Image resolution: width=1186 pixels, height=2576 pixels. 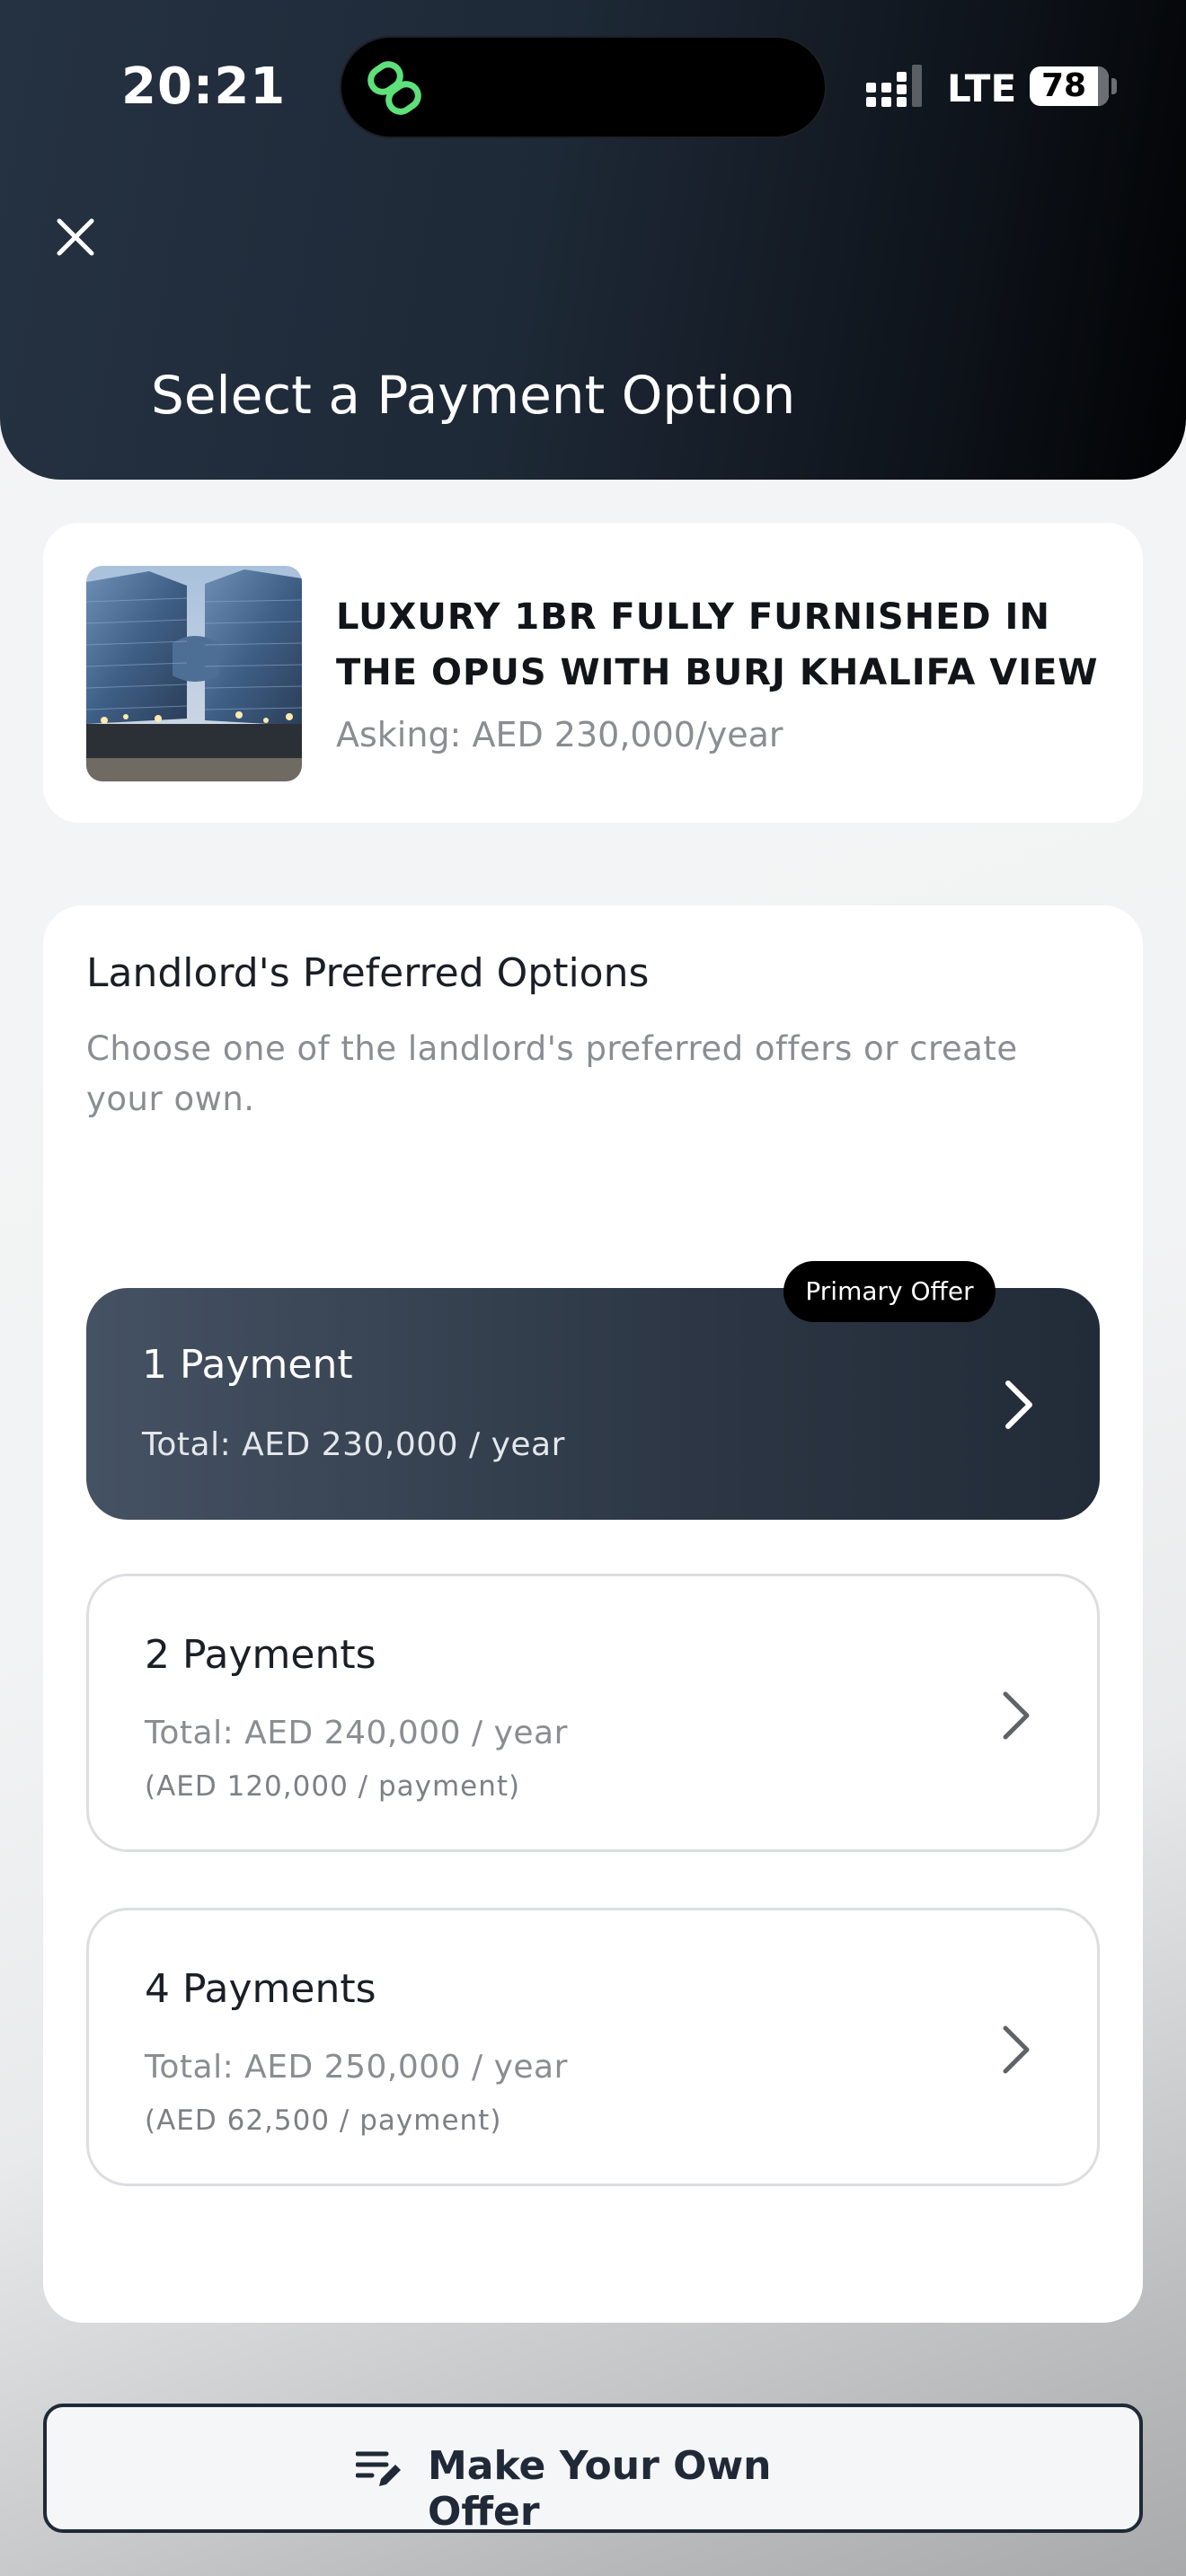 What do you see at coordinates (323, 2120) in the screenshot?
I see `option-per-payment: (AED 62,500 / payment)` at bounding box center [323, 2120].